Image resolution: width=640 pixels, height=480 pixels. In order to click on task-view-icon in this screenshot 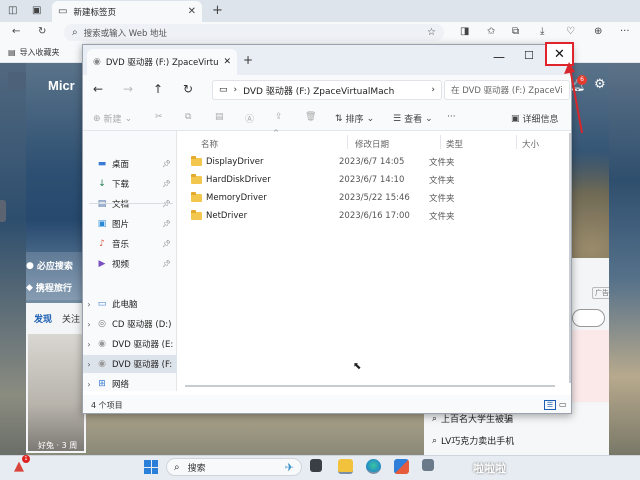, I will do `click(316, 465)`.